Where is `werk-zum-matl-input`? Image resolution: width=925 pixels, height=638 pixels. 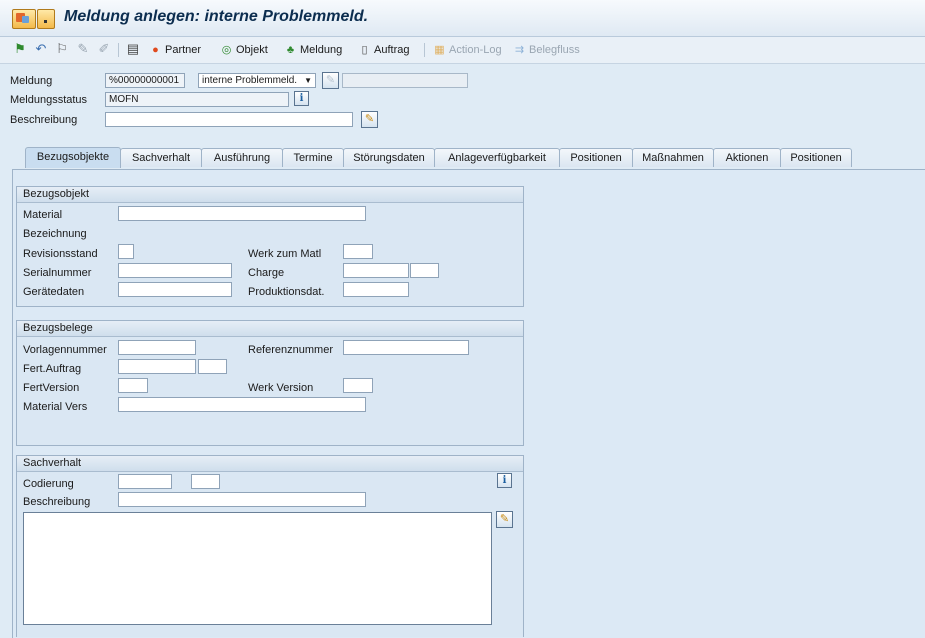
werk-zum-matl-input is located at coordinates (358, 251).